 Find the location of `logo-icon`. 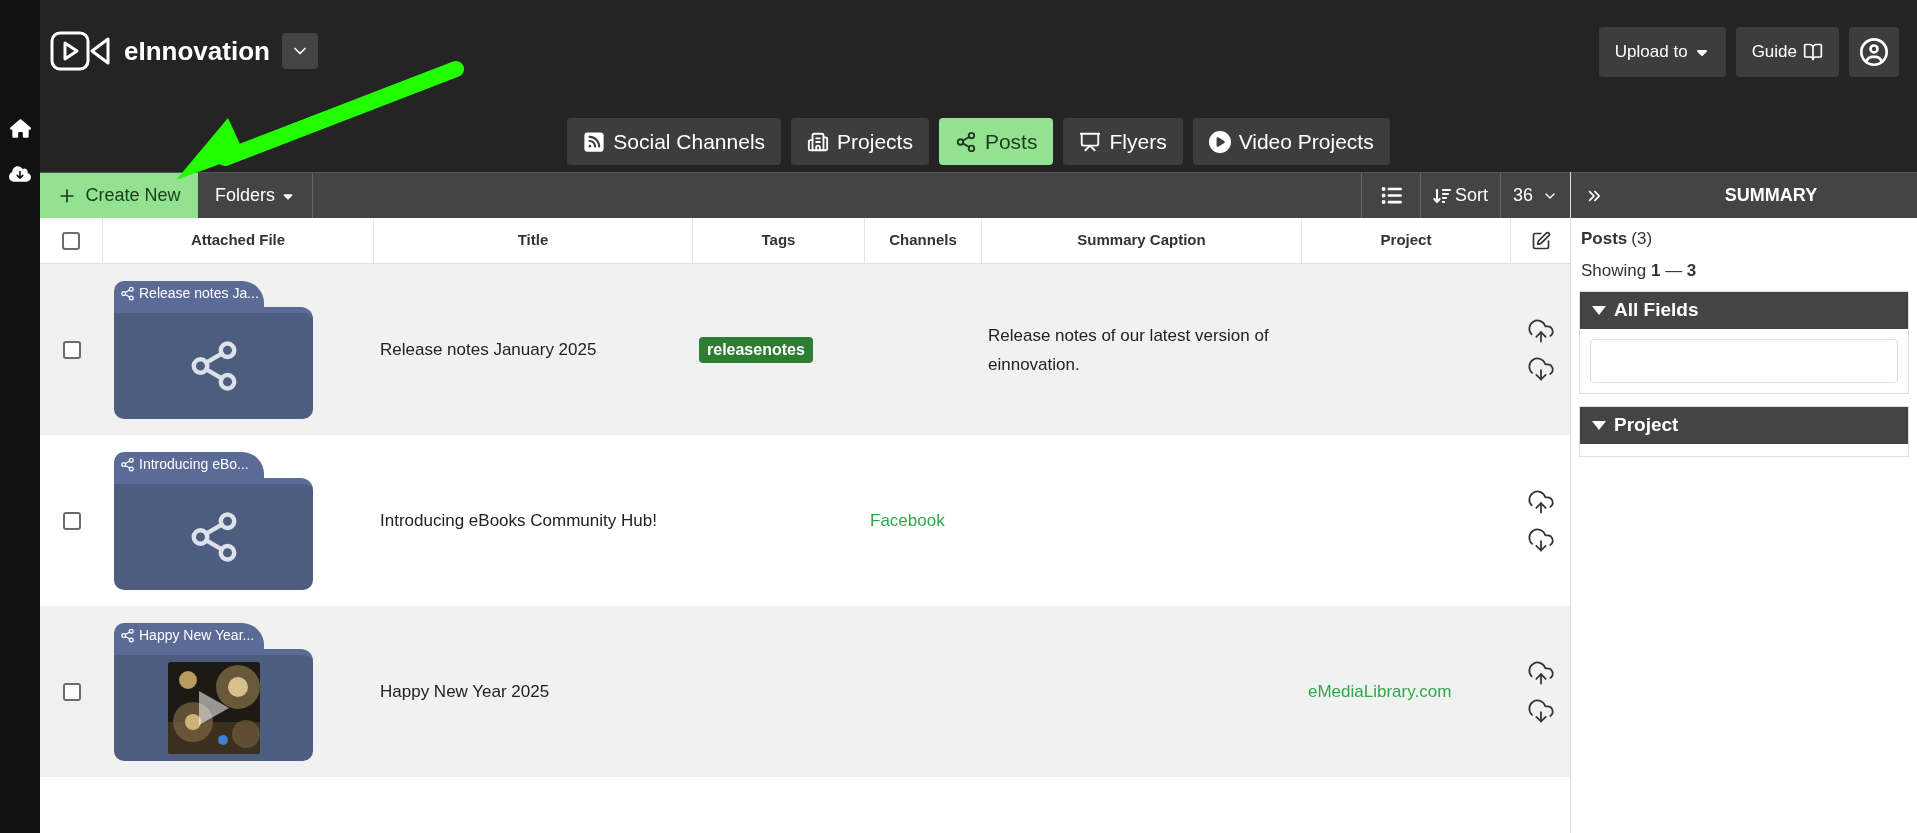

logo-icon is located at coordinates (81, 51).